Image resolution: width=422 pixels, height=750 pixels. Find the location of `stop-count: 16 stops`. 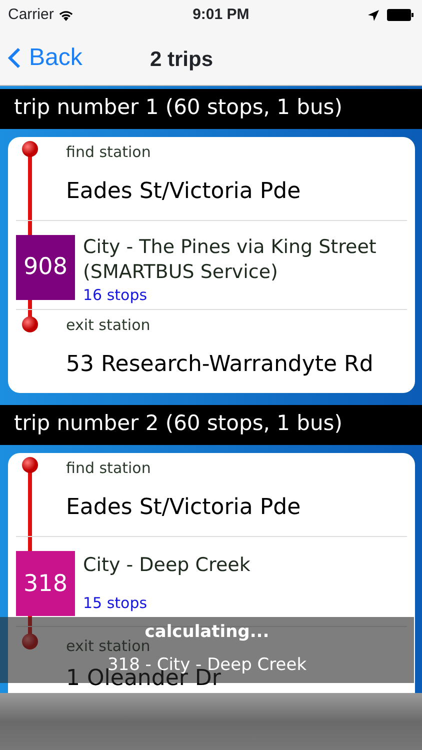

stop-count: 16 stops is located at coordinates (115, 295).